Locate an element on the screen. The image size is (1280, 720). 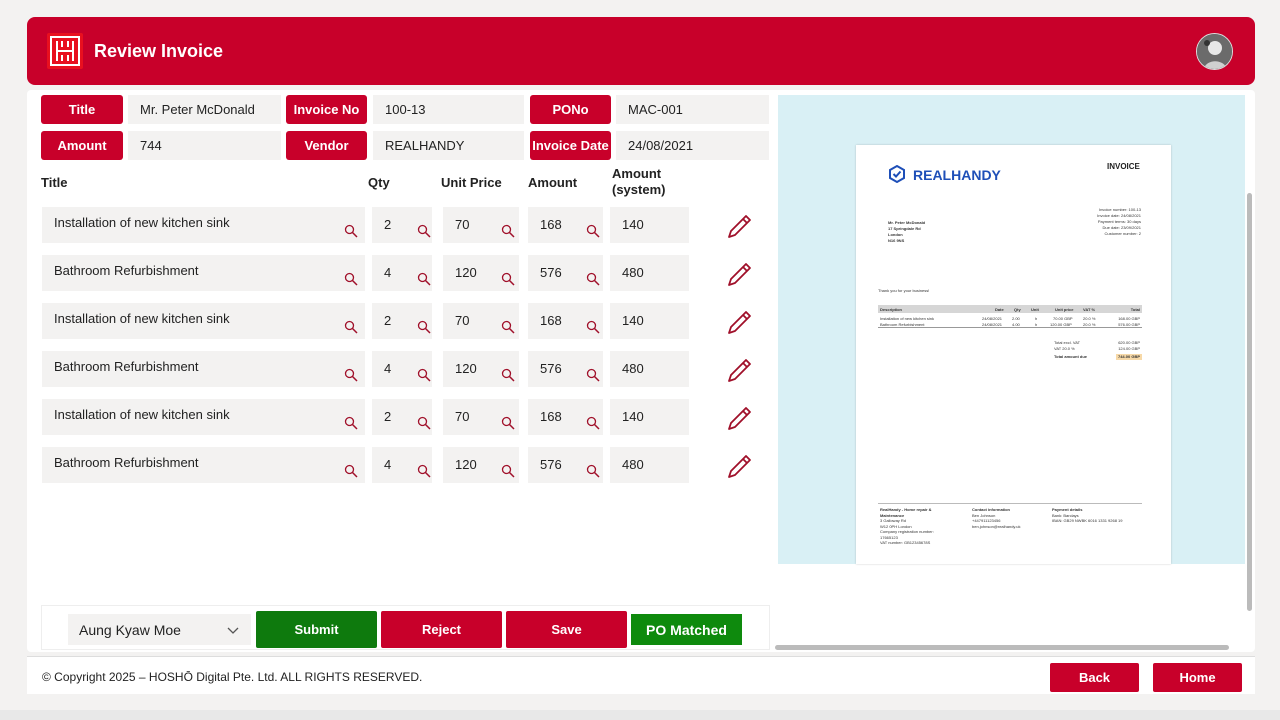
window-bottom-edge is located at coordinates (640, 715).